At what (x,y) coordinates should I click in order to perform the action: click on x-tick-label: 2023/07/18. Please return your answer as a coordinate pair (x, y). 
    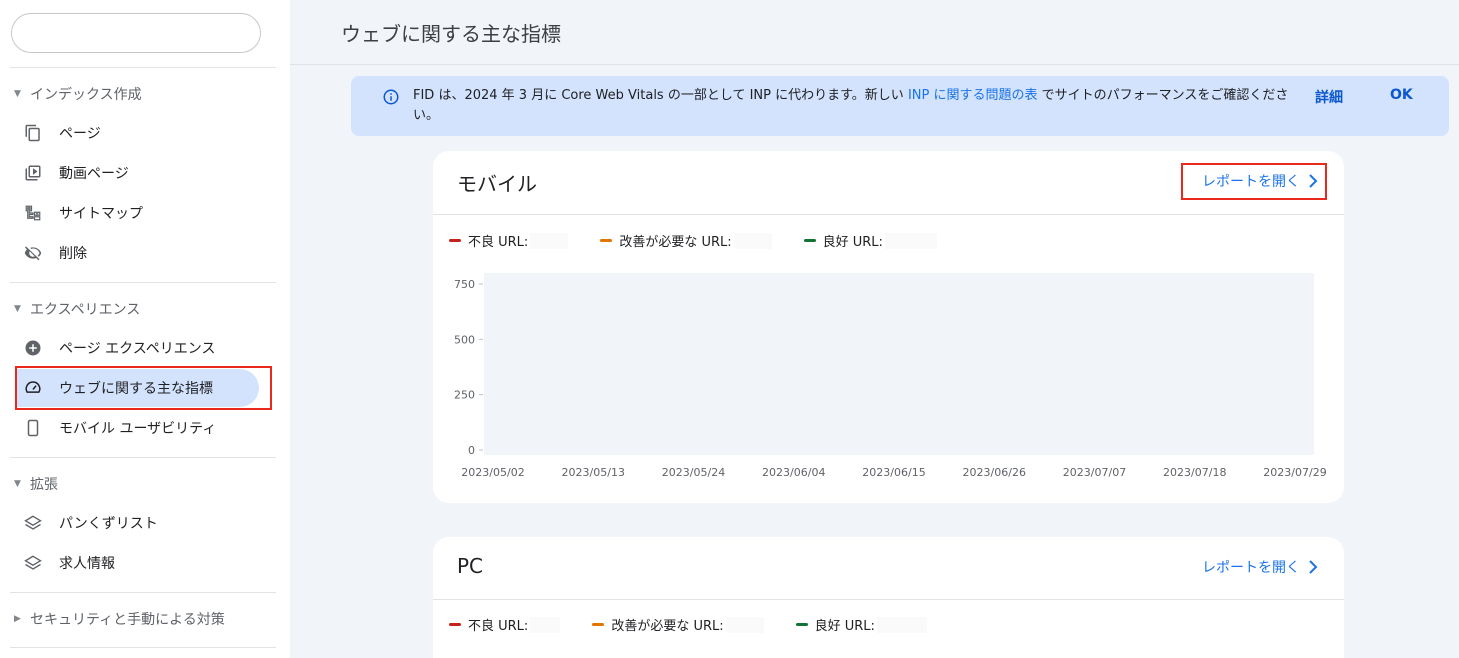
    Looking at the image, I should click on (1194, 472).